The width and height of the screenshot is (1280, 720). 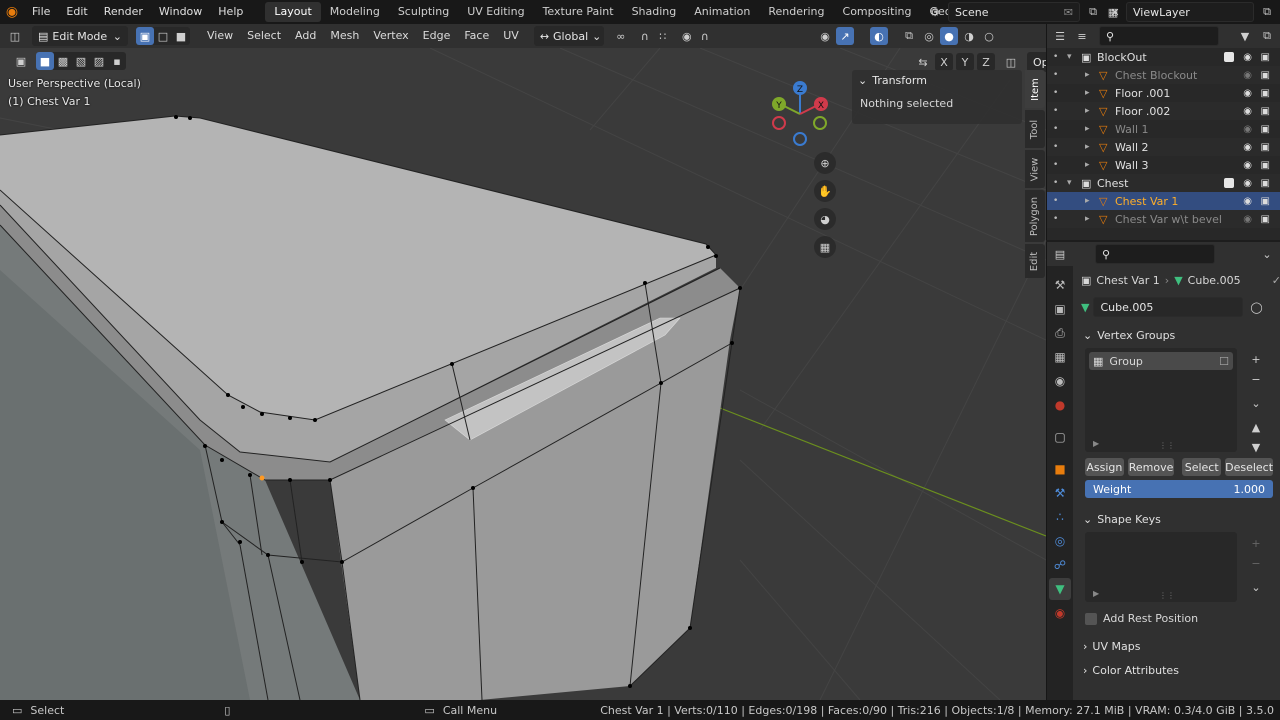 I want to click on shape-keys-panel-header: ⌄ Shape Keys, so click(x=1178, y=519).